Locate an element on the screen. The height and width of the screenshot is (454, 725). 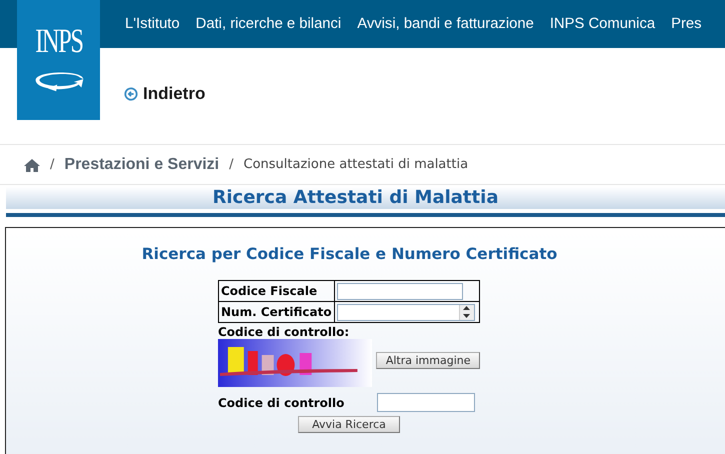
breadcrumb-current: Consultazione attestati di malattia is located at coordinates (356, 164).